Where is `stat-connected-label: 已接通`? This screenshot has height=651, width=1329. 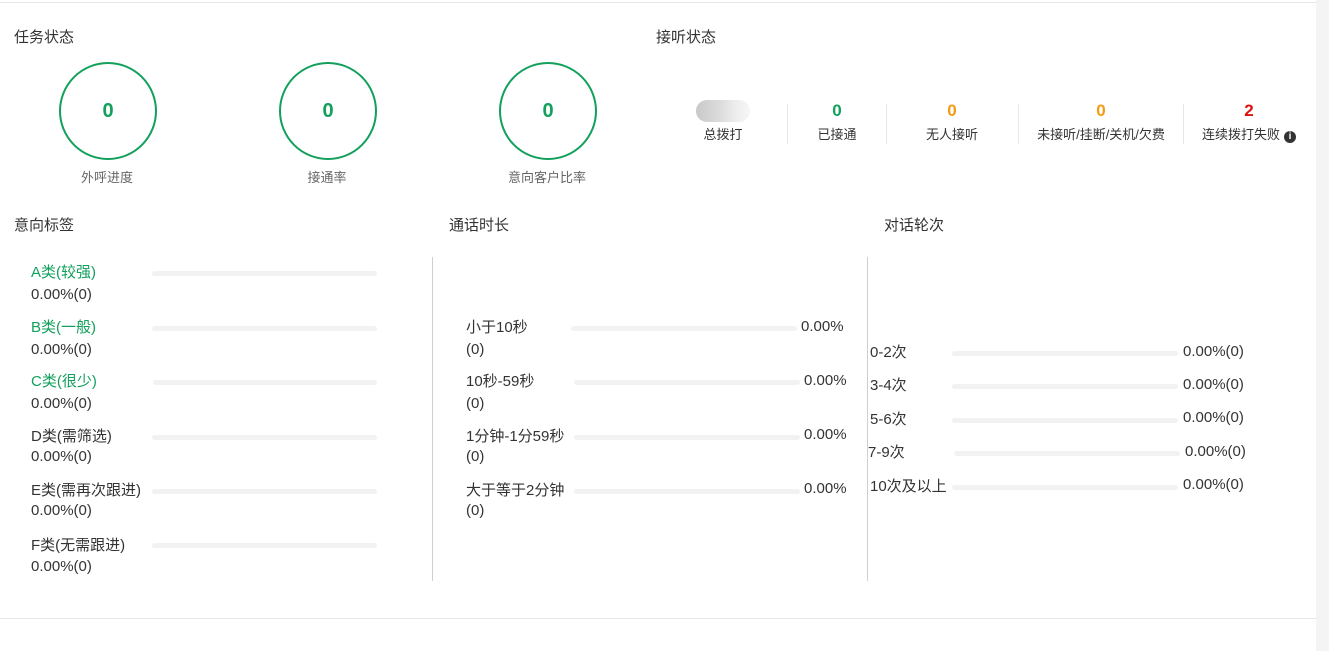 stat-connected-label: 已接通 is located at coordinates (837, 134).